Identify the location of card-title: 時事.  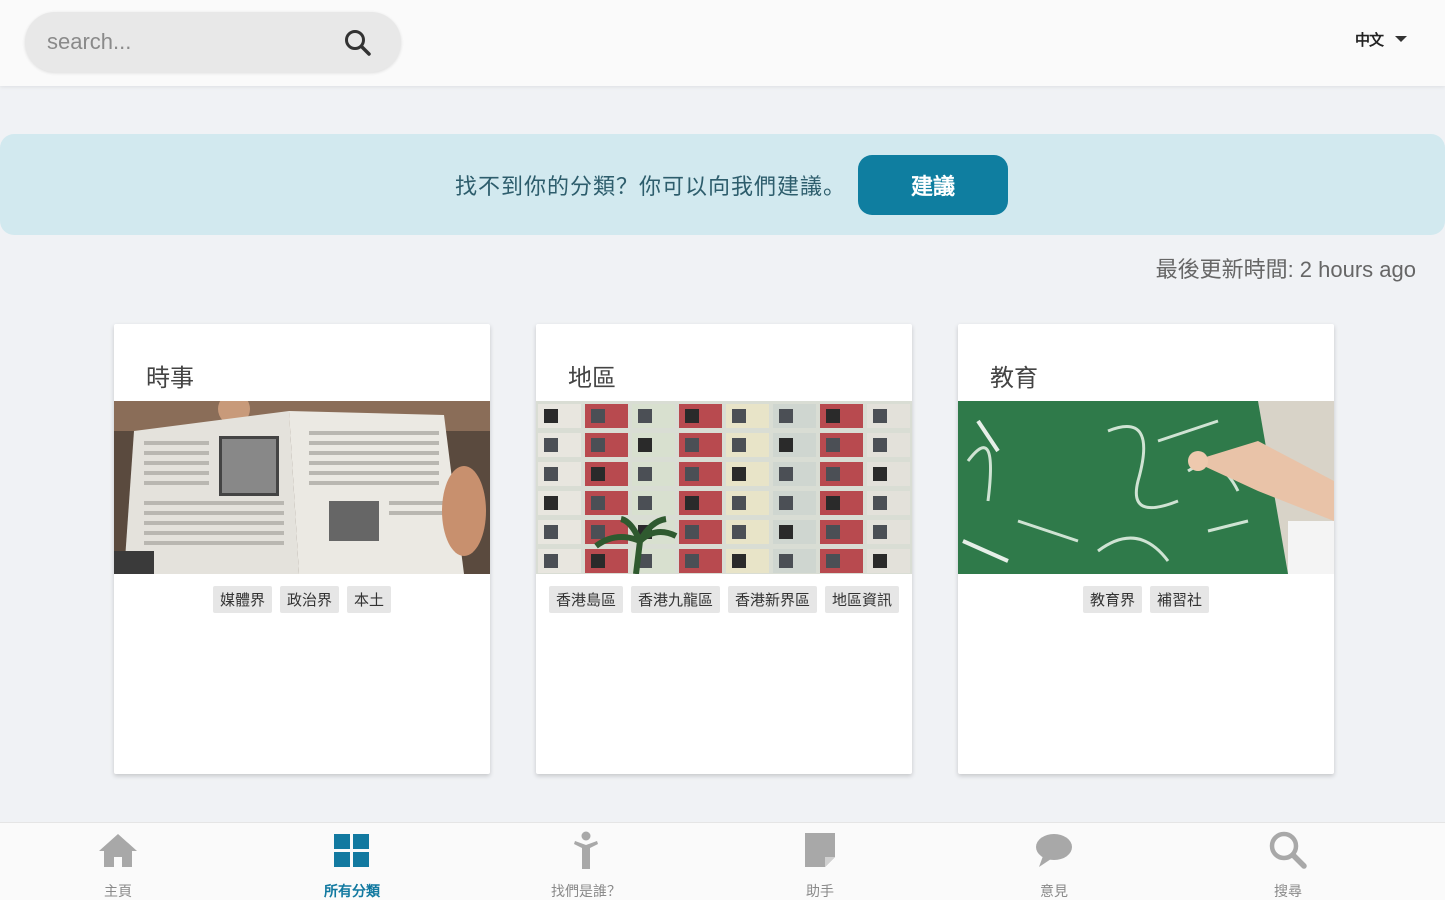
(170, 378).